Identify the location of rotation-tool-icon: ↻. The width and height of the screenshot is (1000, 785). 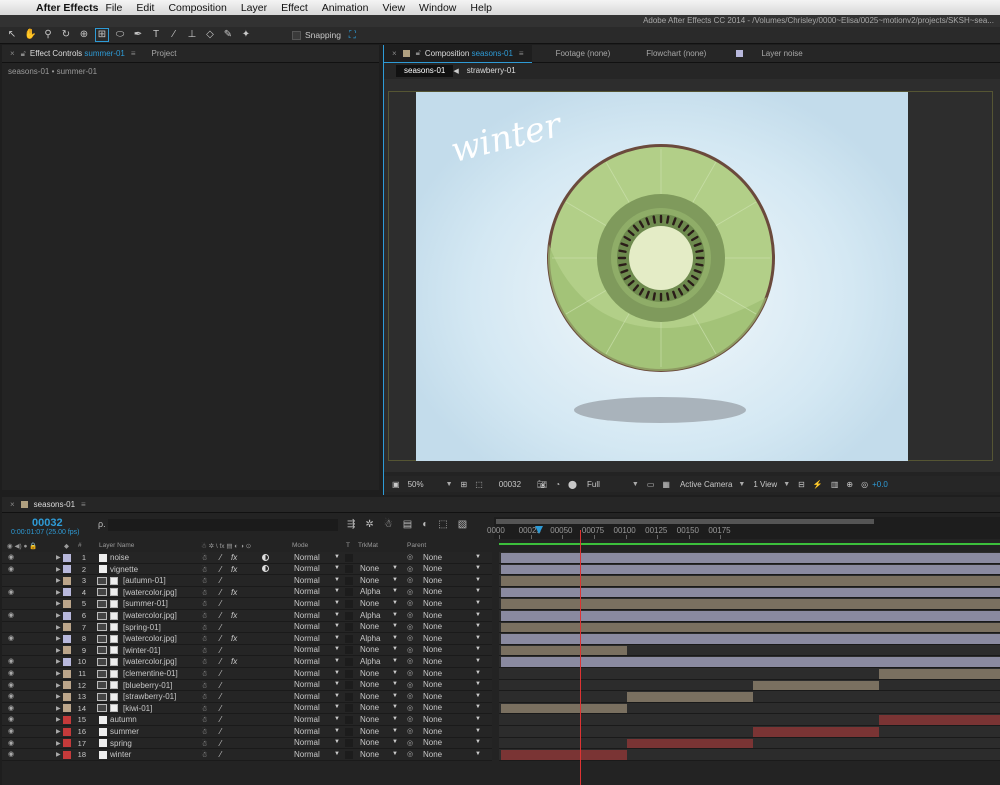
(66, 35).